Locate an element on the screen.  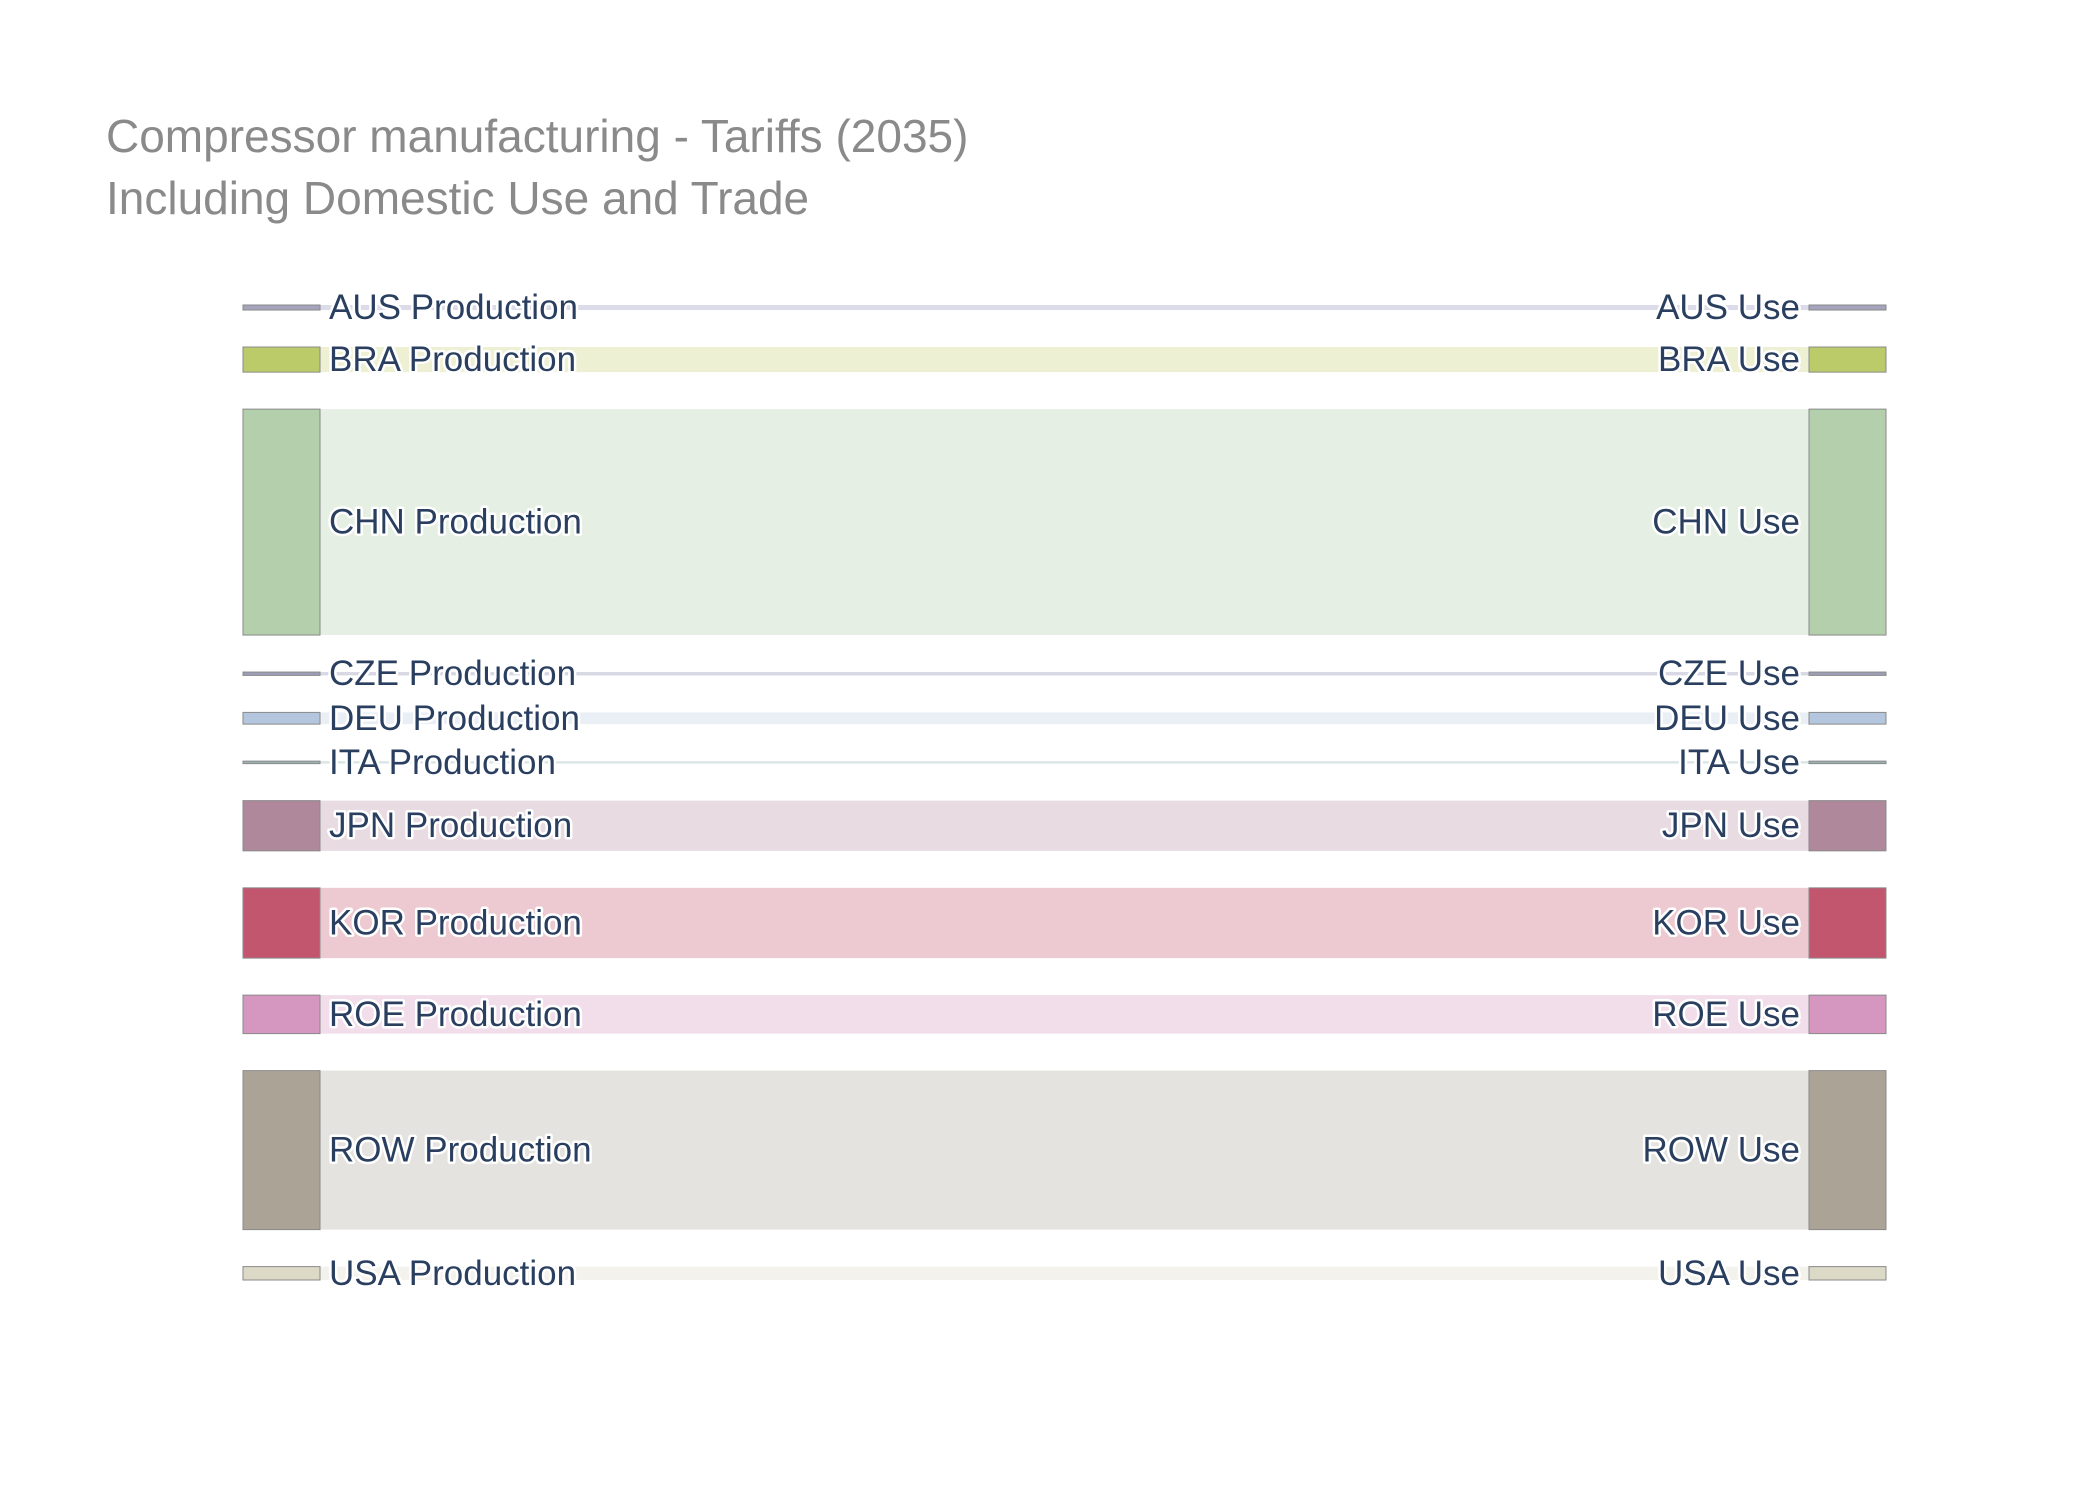
label-roe-use: ROE Use is located at coordinates (1726, 1014).